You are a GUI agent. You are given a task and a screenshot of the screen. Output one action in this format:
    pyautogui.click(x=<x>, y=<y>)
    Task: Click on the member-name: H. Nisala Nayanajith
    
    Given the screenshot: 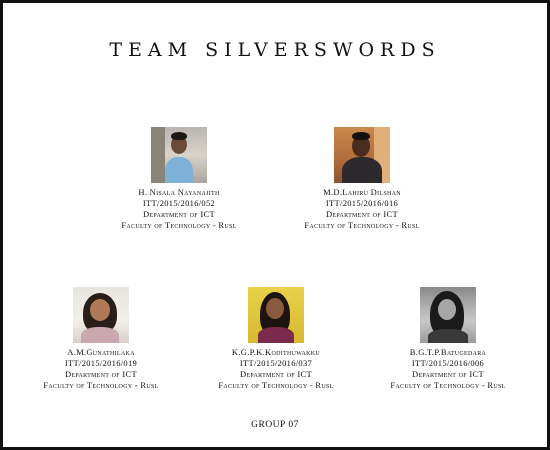 What is the action you would take?
    pyautogui.click(x=179, y=192)
    